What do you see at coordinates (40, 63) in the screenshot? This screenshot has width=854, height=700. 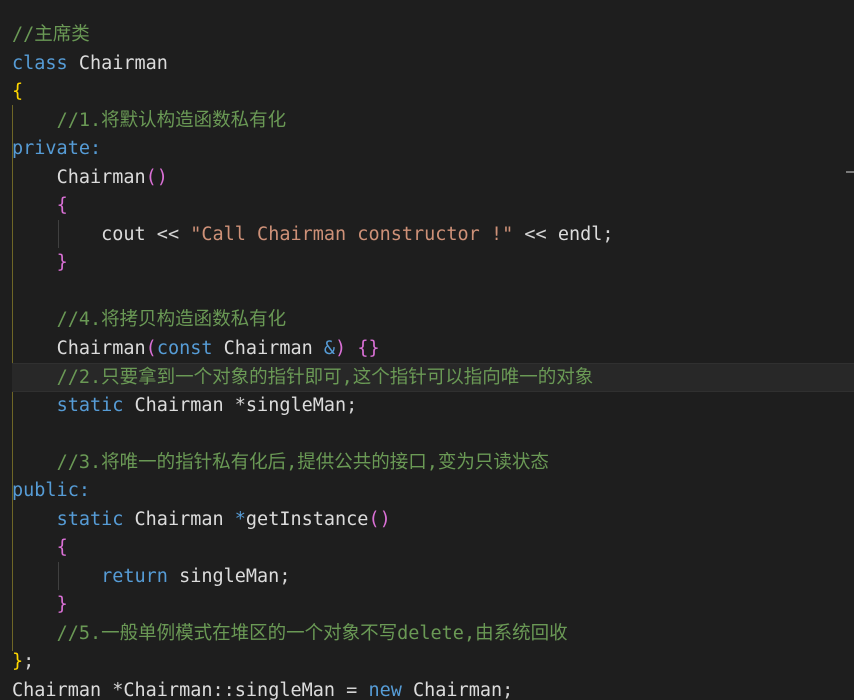 I see `code-token: class` at bounding box center [40, 63].